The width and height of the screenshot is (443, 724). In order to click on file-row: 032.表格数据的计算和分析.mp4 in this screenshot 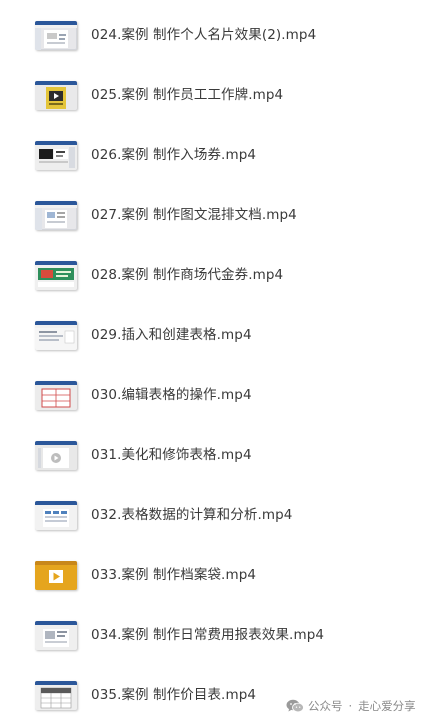, I will do `click(221, 515)`.